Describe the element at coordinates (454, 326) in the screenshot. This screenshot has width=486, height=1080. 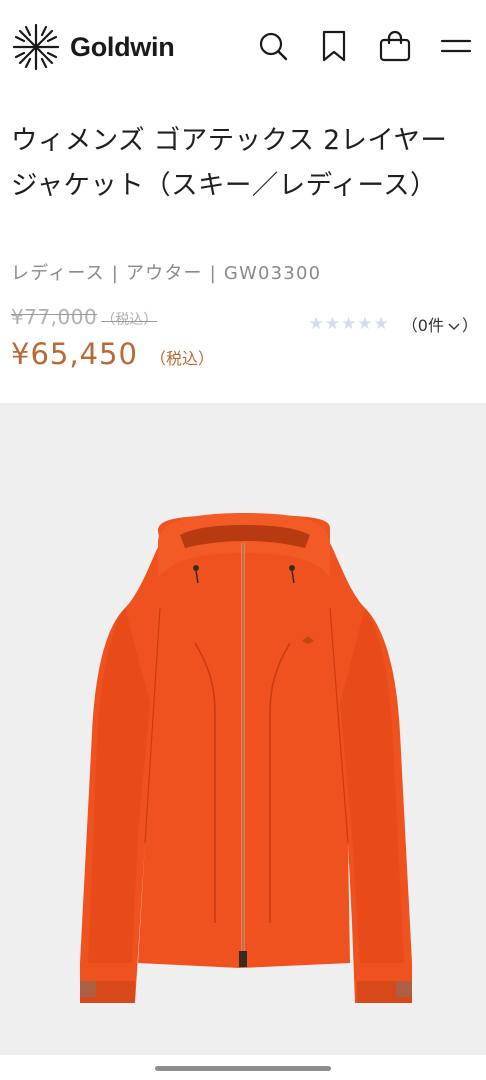
I see `chevron-down-icon` at that location.